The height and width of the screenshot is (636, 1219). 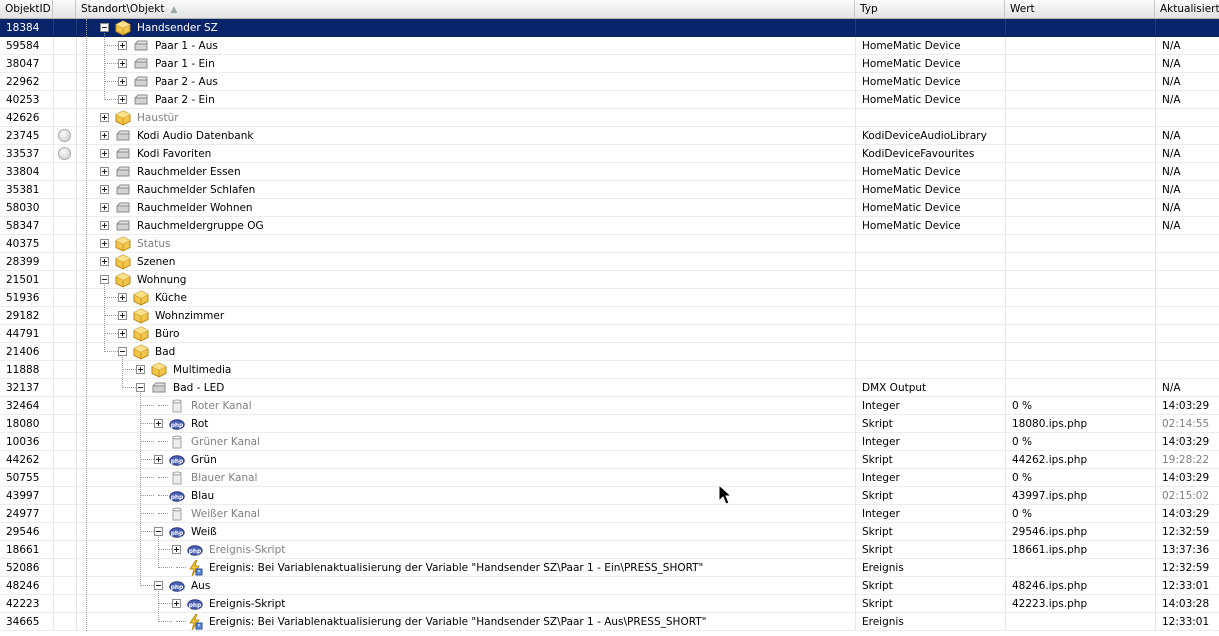 What do you see at coordinates (1171, 64) in the screenshot?
I see `object-updated: N/A` at bounding box center [1171, 64].